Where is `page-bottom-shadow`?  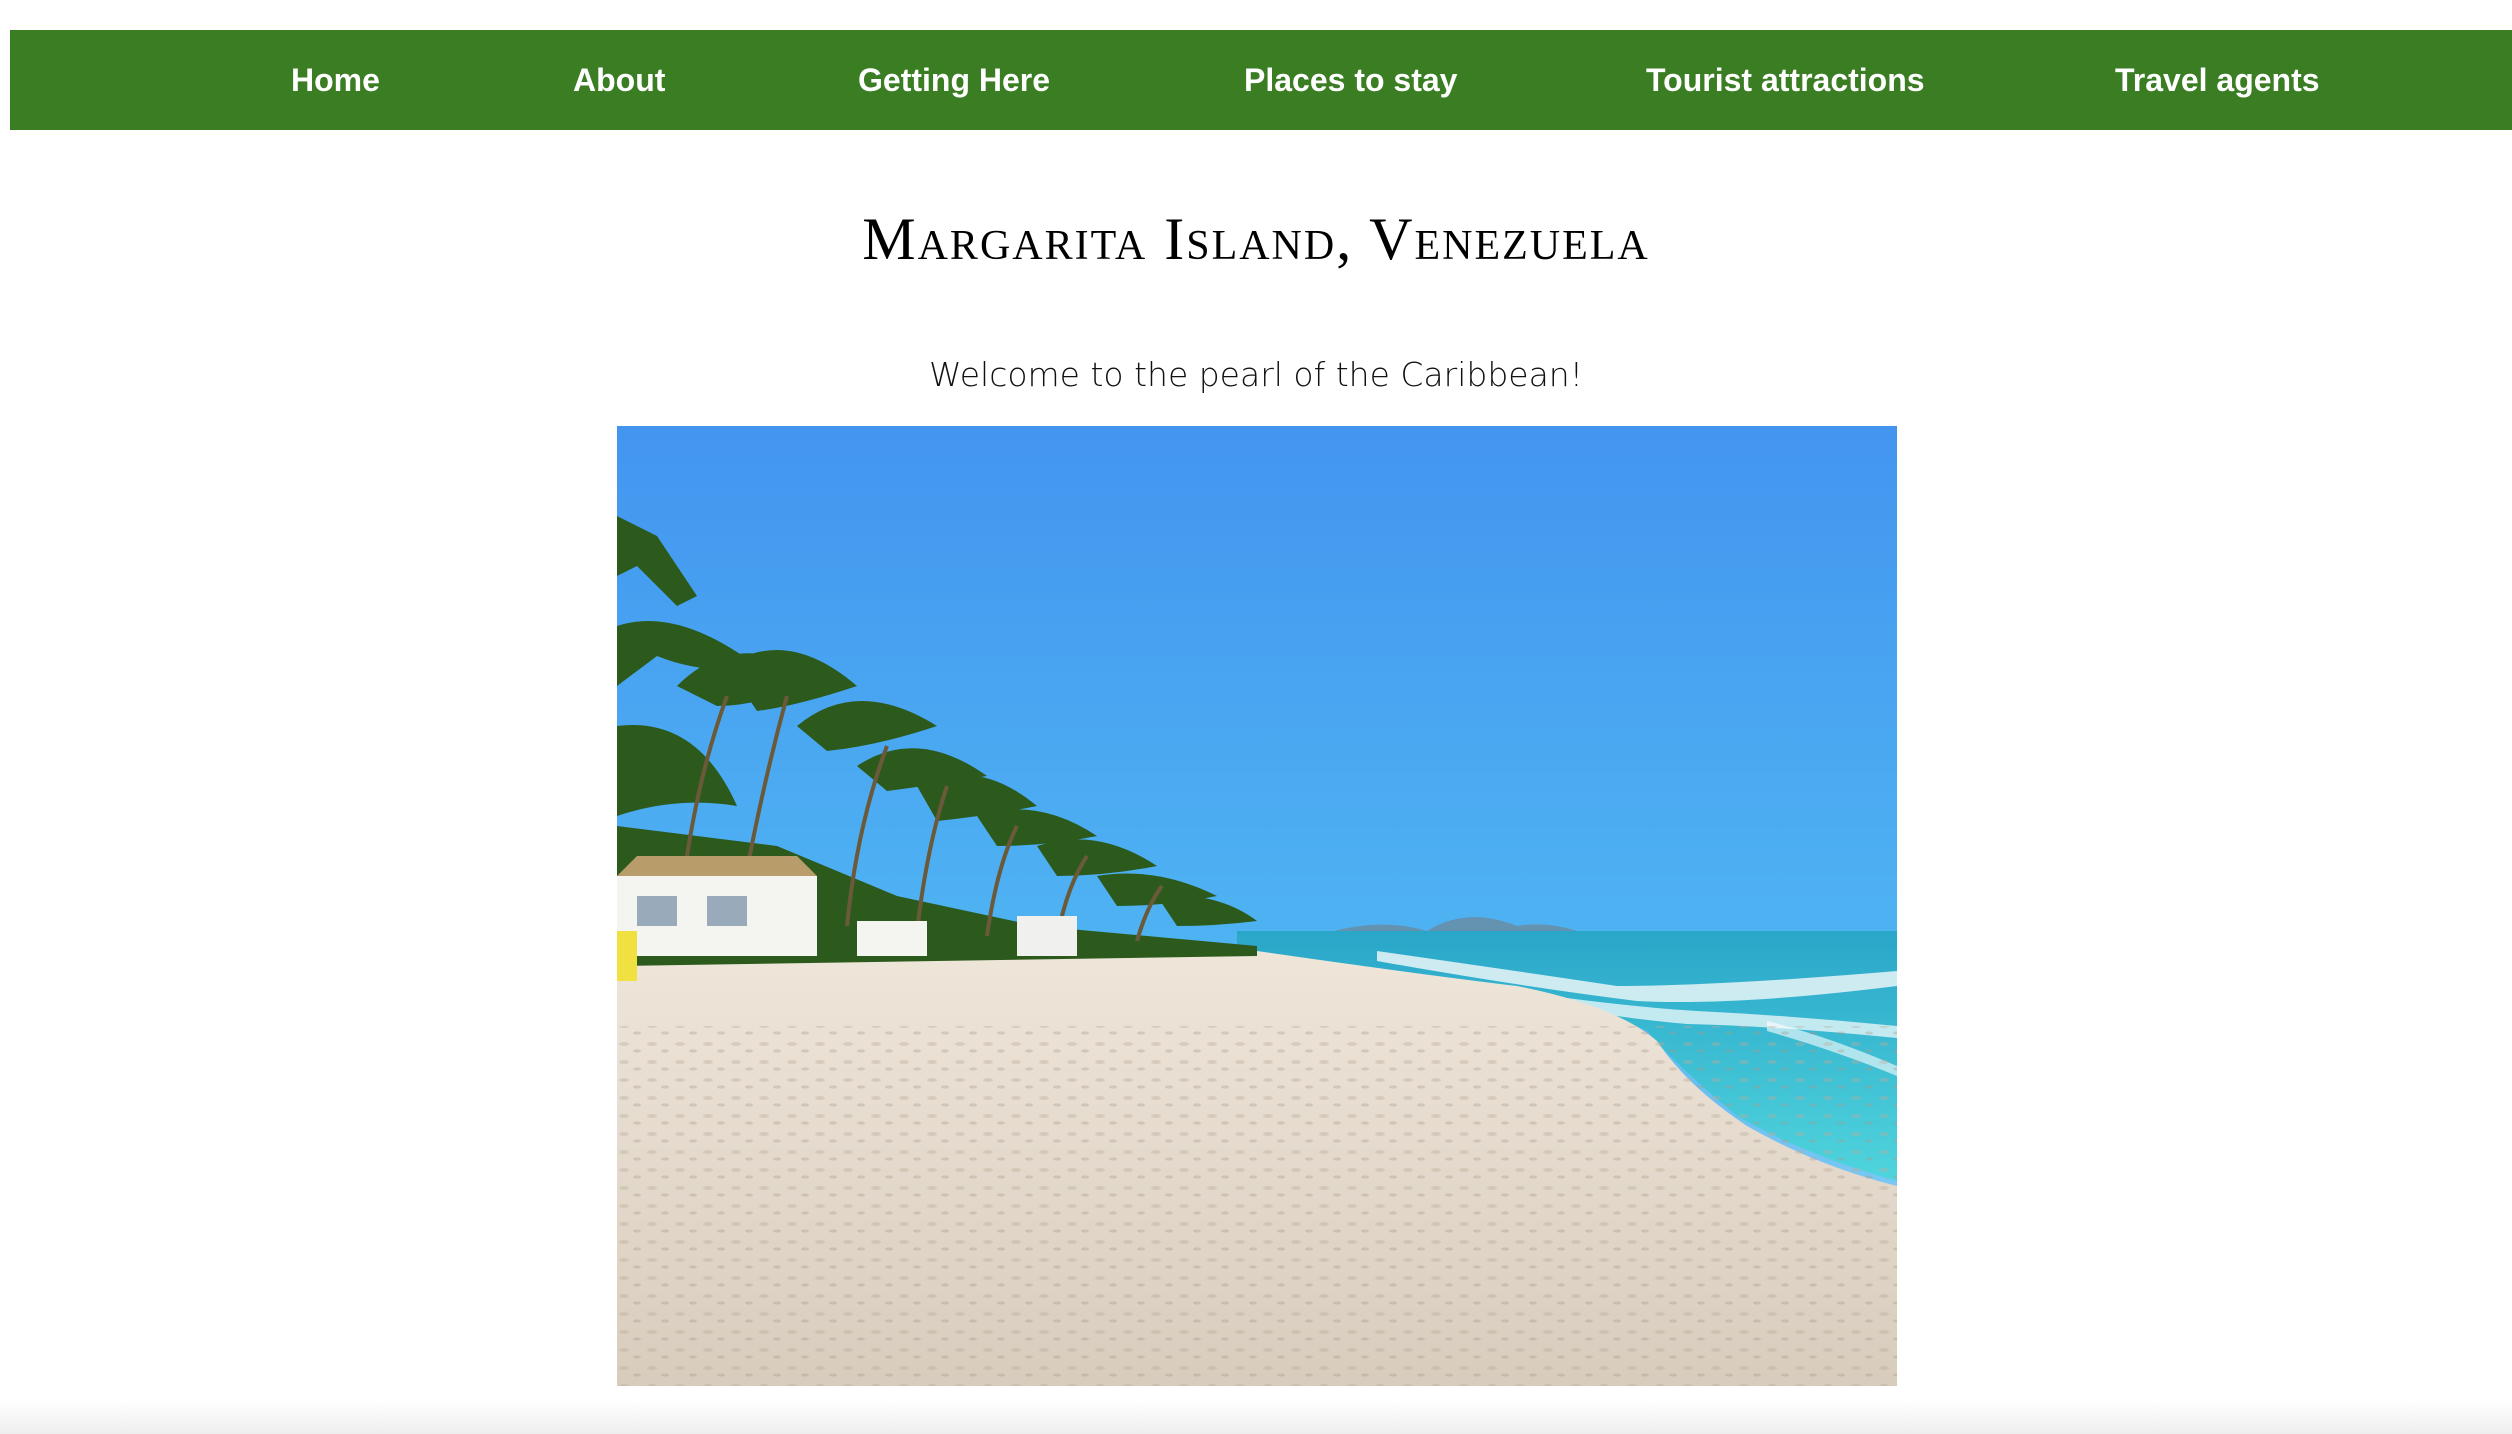
page-bottom-shadow is located at coordinates (1256, 1417).